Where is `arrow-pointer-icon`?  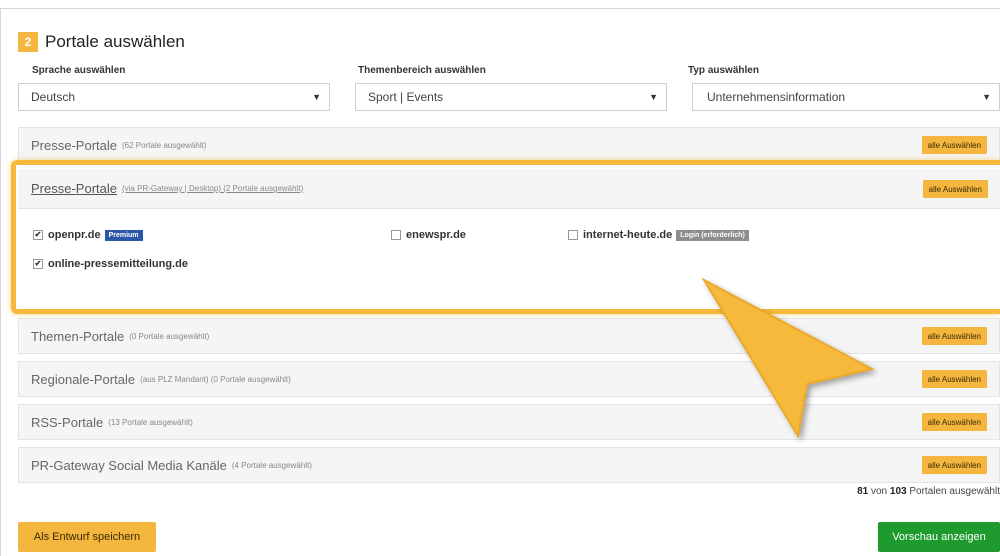
arrow-pointer-icon is located at coordinates (788, 358).